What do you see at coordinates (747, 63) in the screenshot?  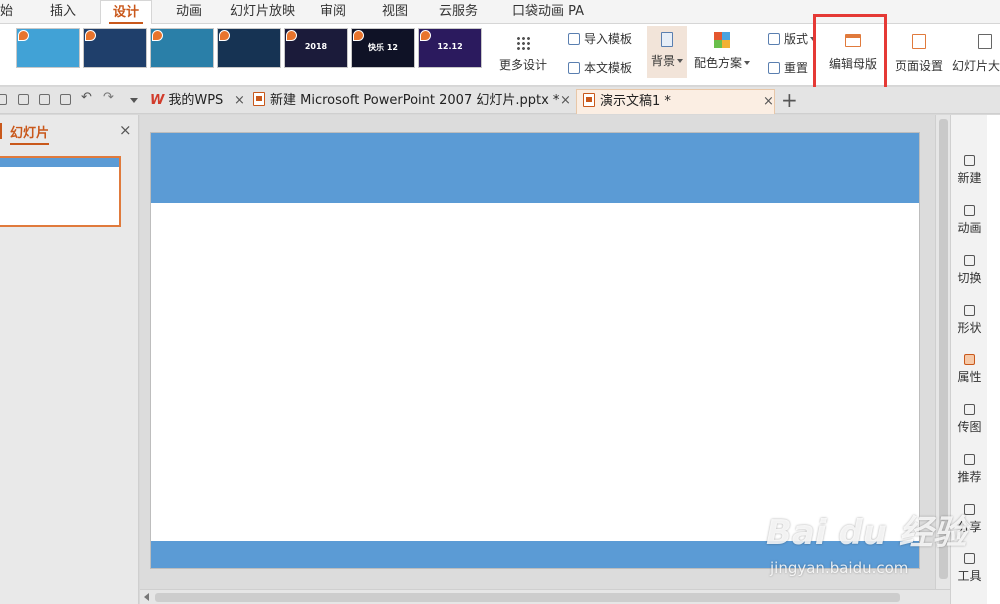 I see `chevron-down-icon` at bounding box center [747, 63].